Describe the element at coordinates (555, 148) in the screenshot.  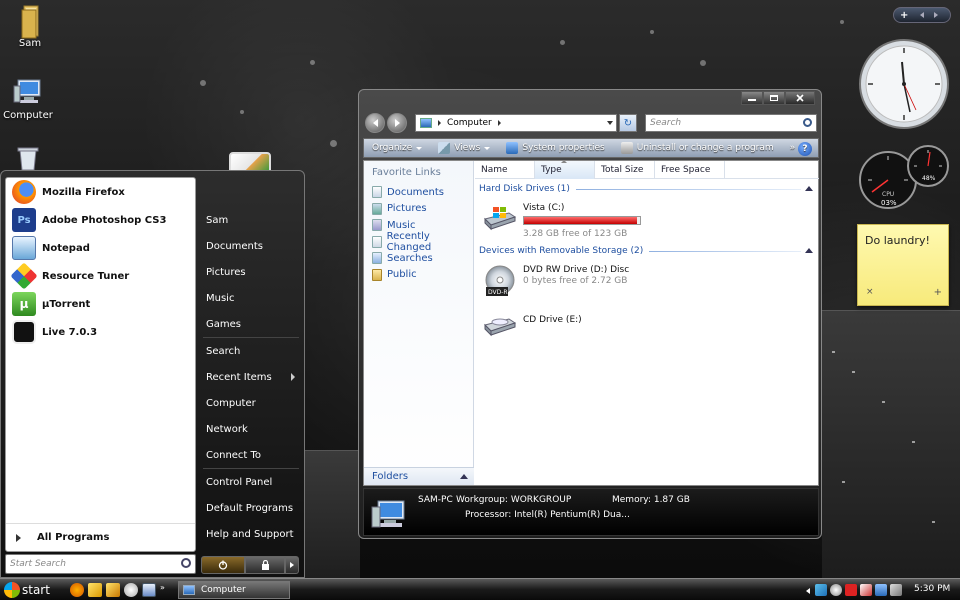
I see `system-properties-button: System properties` at that location.